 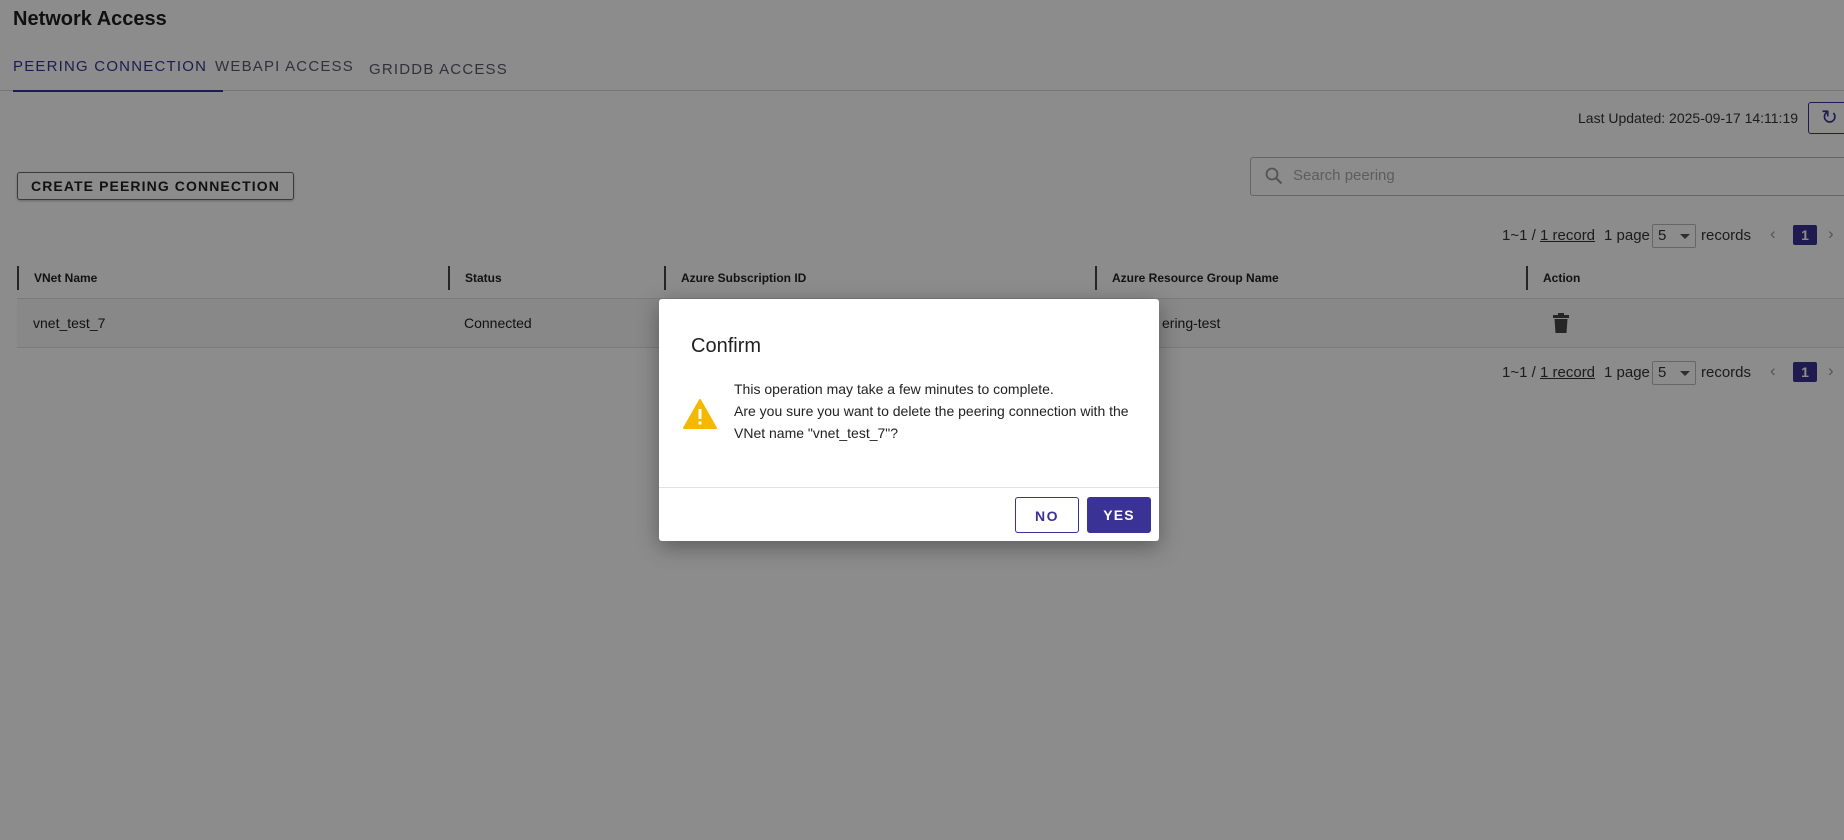 I want to click on yes-button: YES, so click(x=1119, y=515).